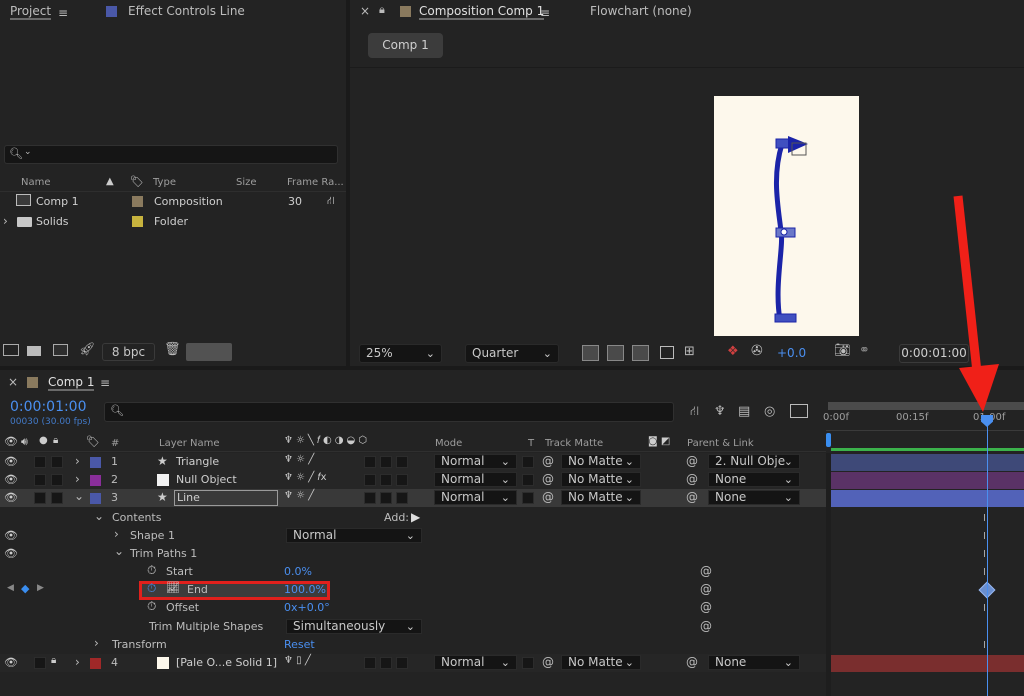  I want to click on graph-icon: 📈︎, so click(173, 587).